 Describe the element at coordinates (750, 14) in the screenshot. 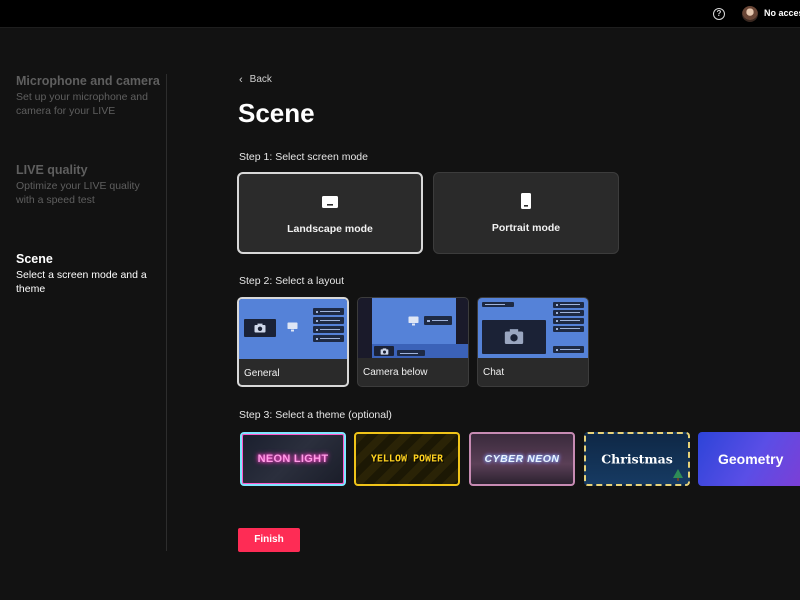

I see `avatar` at that location.